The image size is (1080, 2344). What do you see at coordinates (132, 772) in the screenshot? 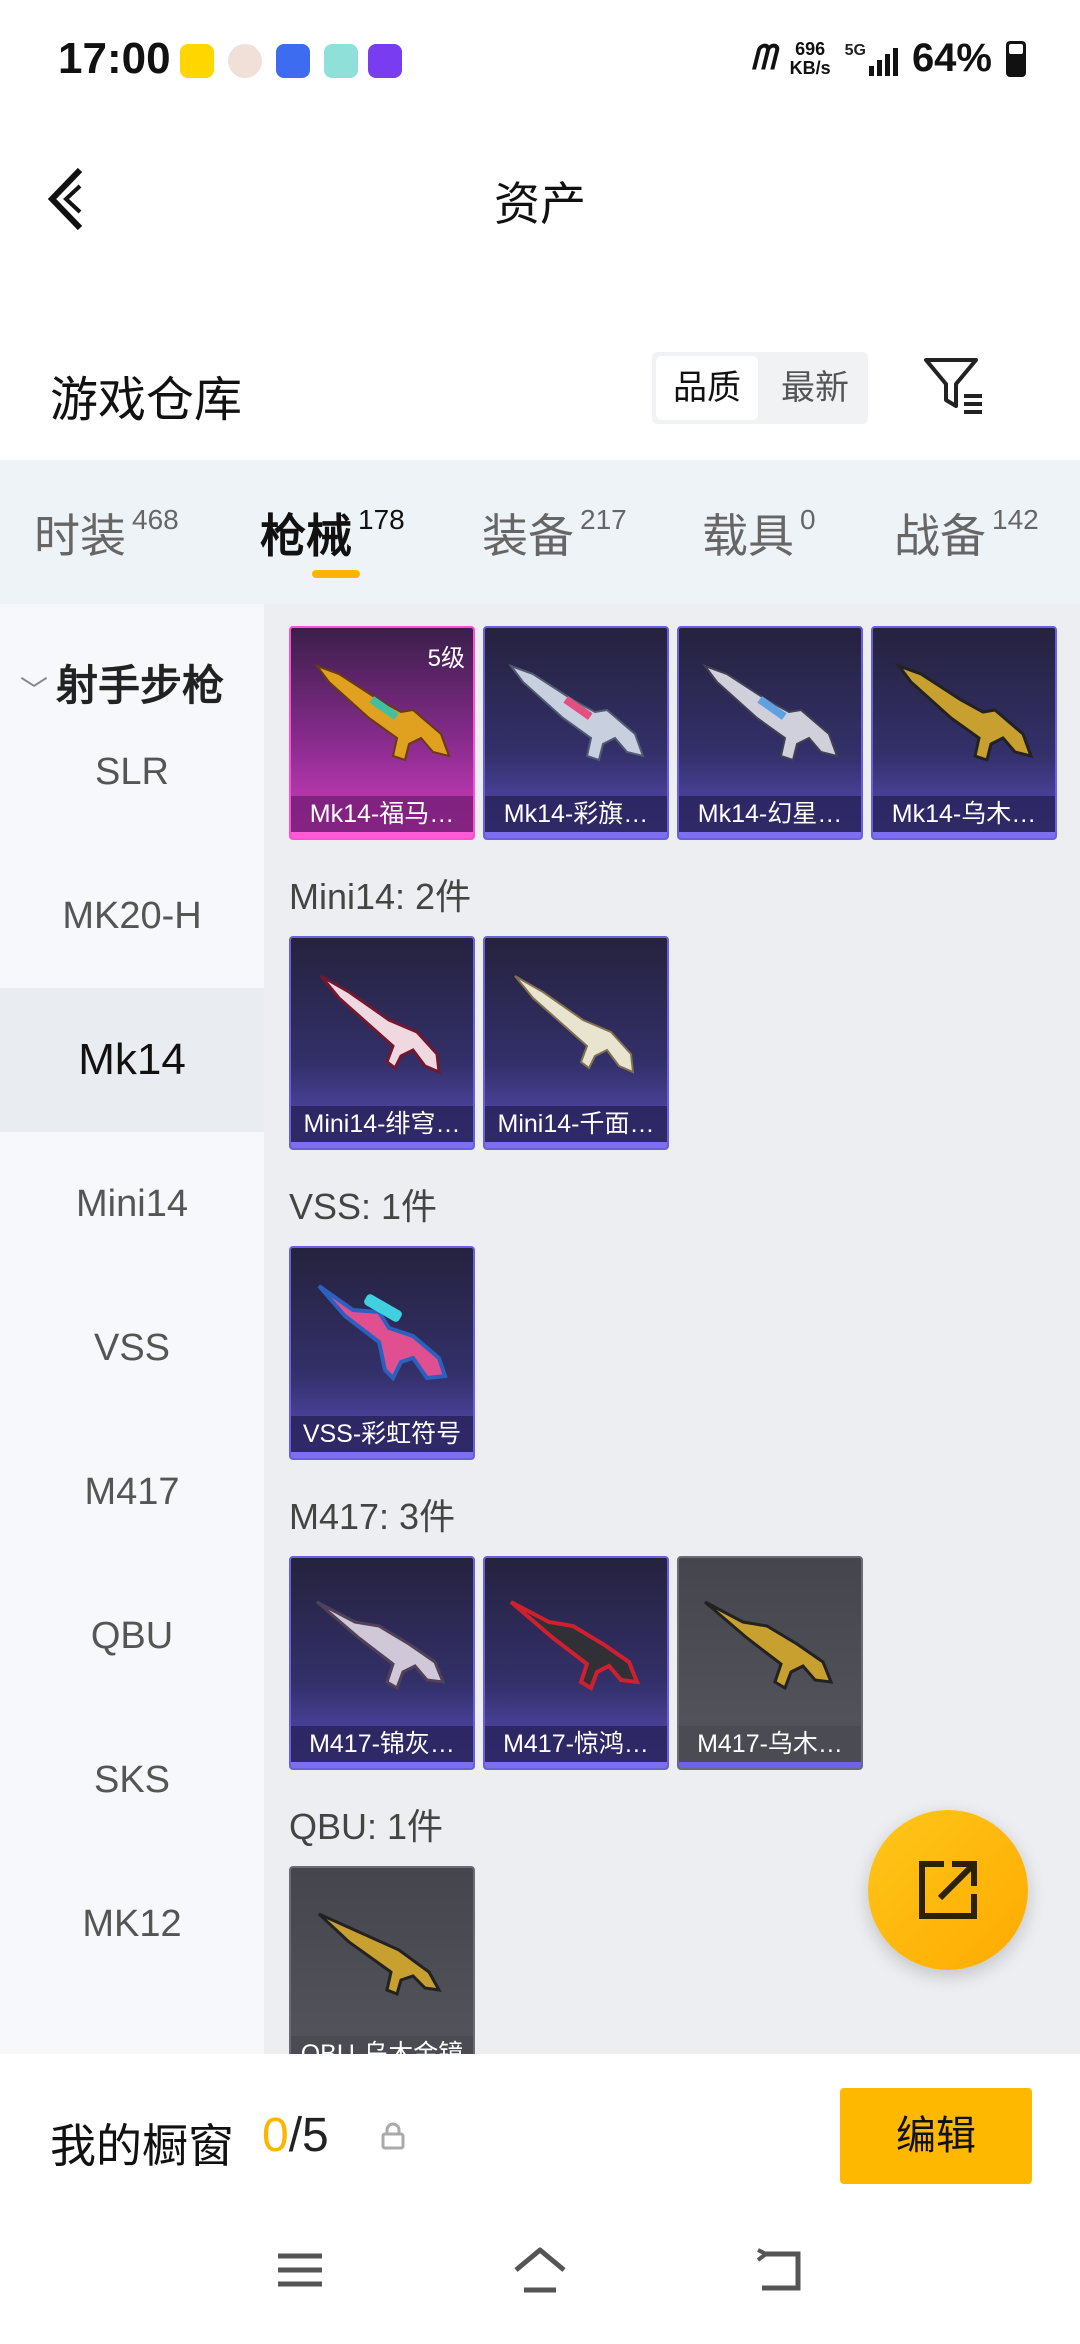
I see `sidebar-item-slr: SLR` at bounding box center [132, 772].